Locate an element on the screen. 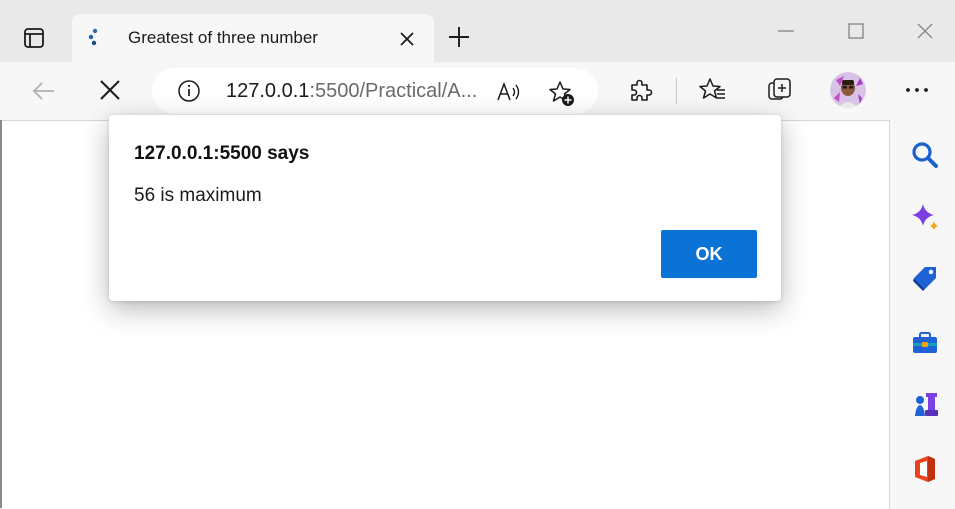 This screenshot has height=509, width=955. tab-actions-icon is located at coordinates (34, 38).